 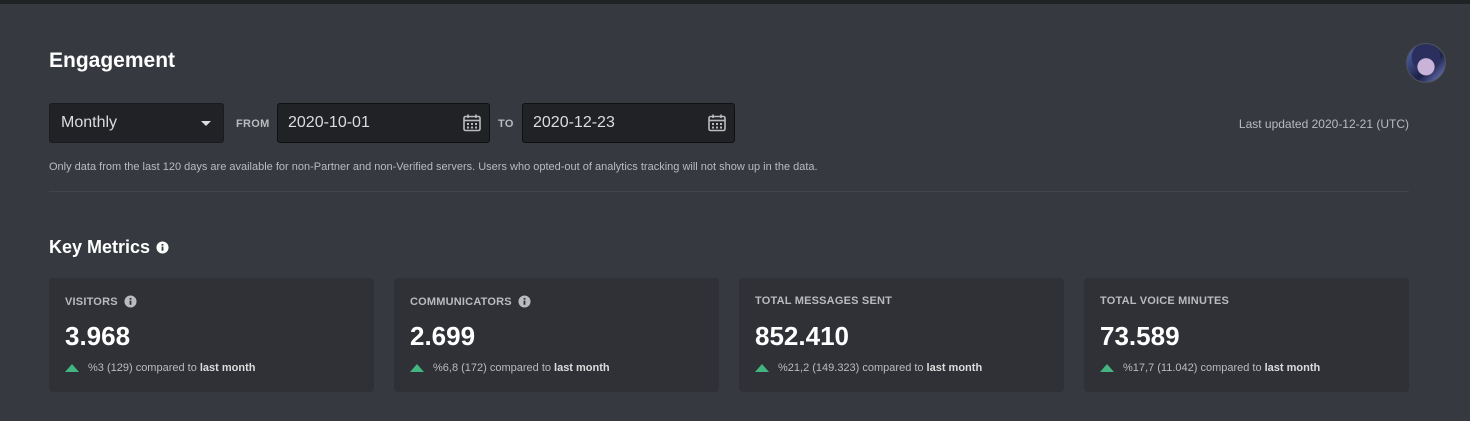 What do you see at coordinates (574, 122) in the screenshot?
I see `to-date-value: 2020-12-23` at bounding box center [574, 122].